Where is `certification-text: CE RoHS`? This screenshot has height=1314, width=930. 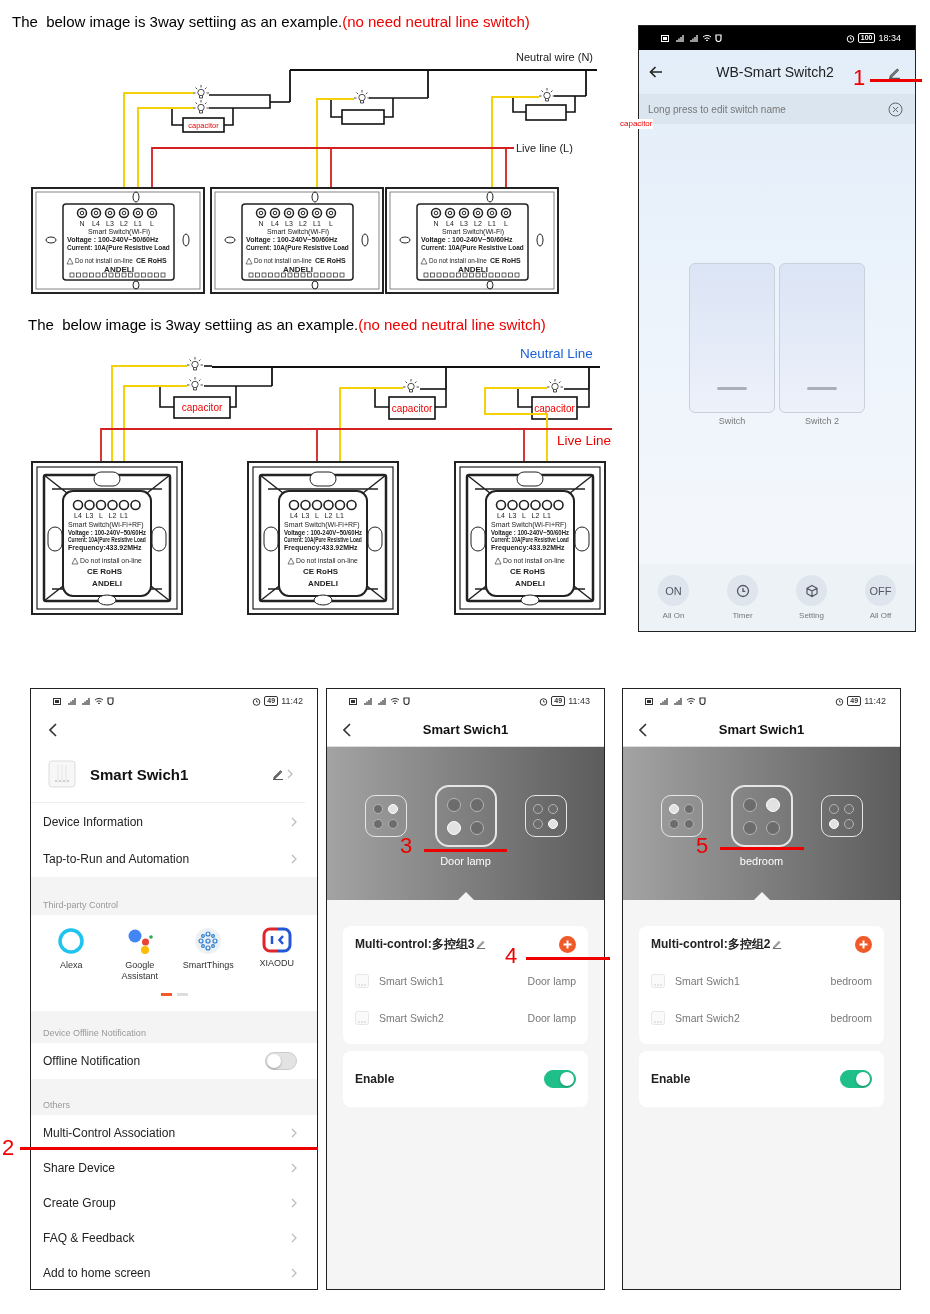
certification-text: CE RoHS is located at coordinates (105, 571).